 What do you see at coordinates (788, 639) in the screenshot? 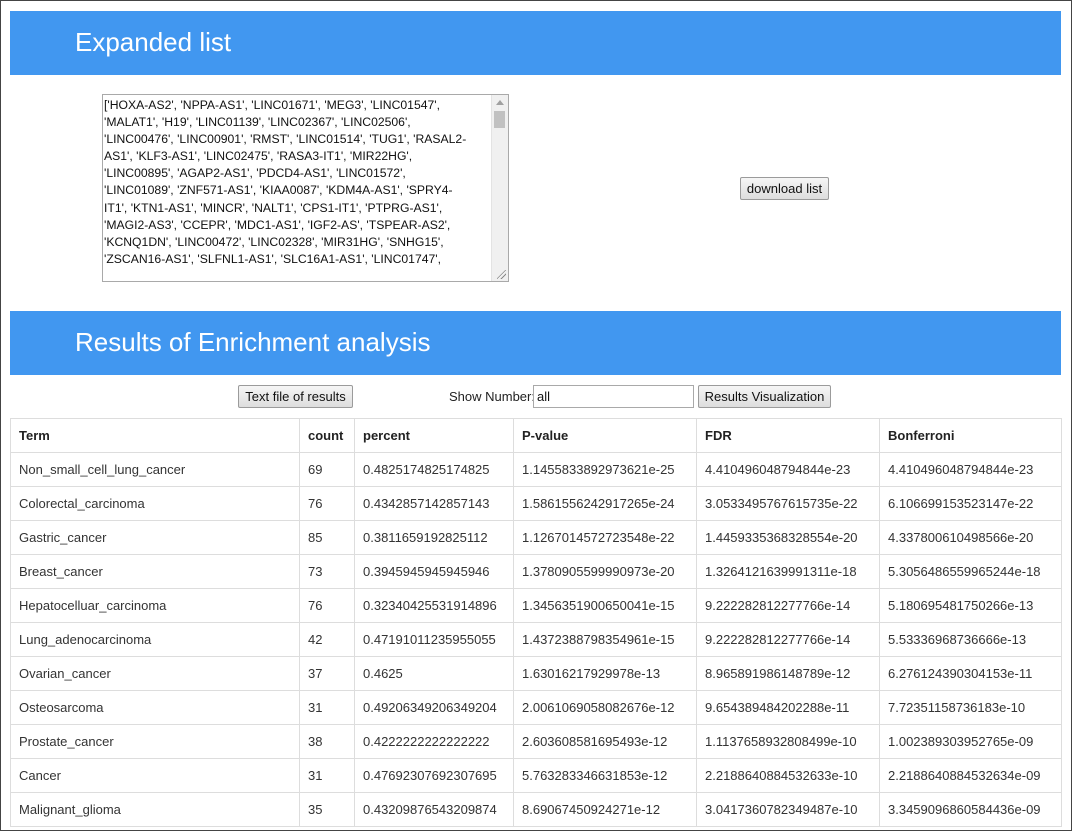
I see `cell-fdr: 9.222282812277766e-14` at bounding box center [788, 639].